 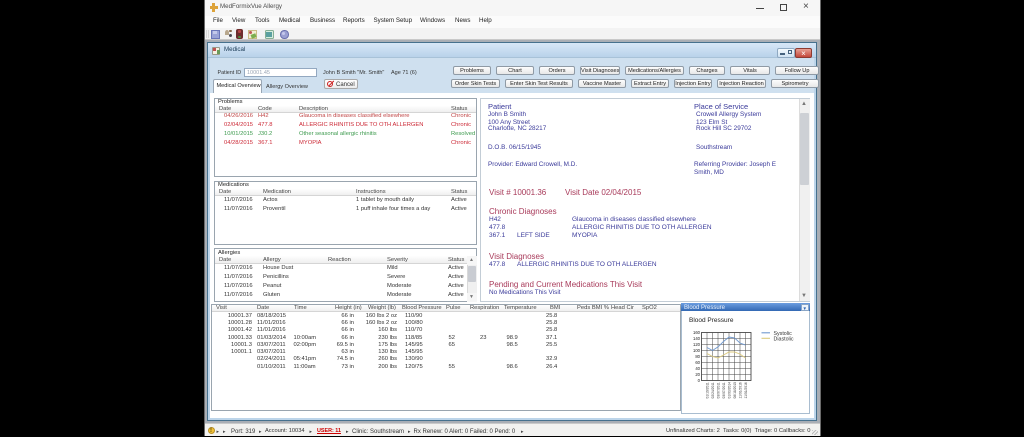 I want to click on svg-text: 140, so click(x=697, y=338).